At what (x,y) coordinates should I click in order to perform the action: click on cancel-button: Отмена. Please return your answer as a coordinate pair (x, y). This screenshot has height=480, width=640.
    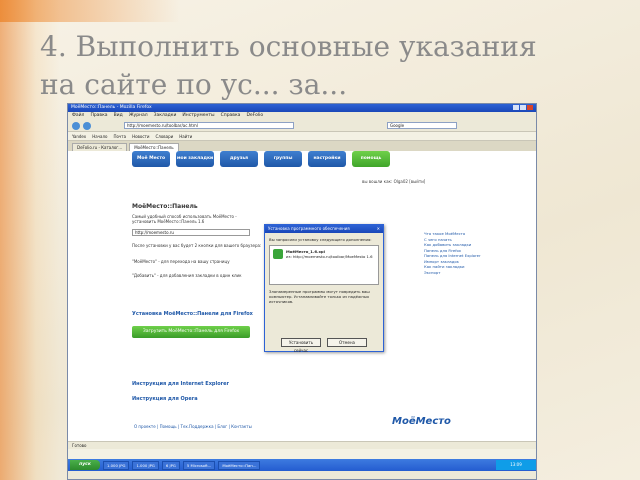
    Looking at the image, I should click on (347, 342).